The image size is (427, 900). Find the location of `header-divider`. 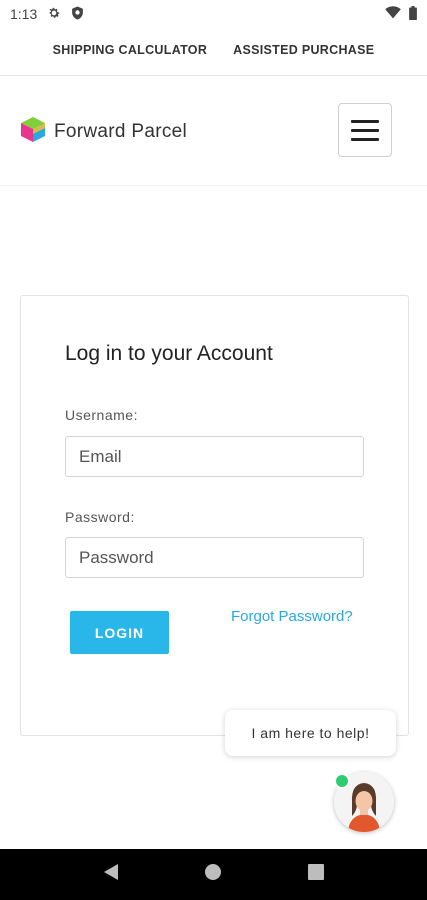

header-divider is located at coordinates (213, 185).